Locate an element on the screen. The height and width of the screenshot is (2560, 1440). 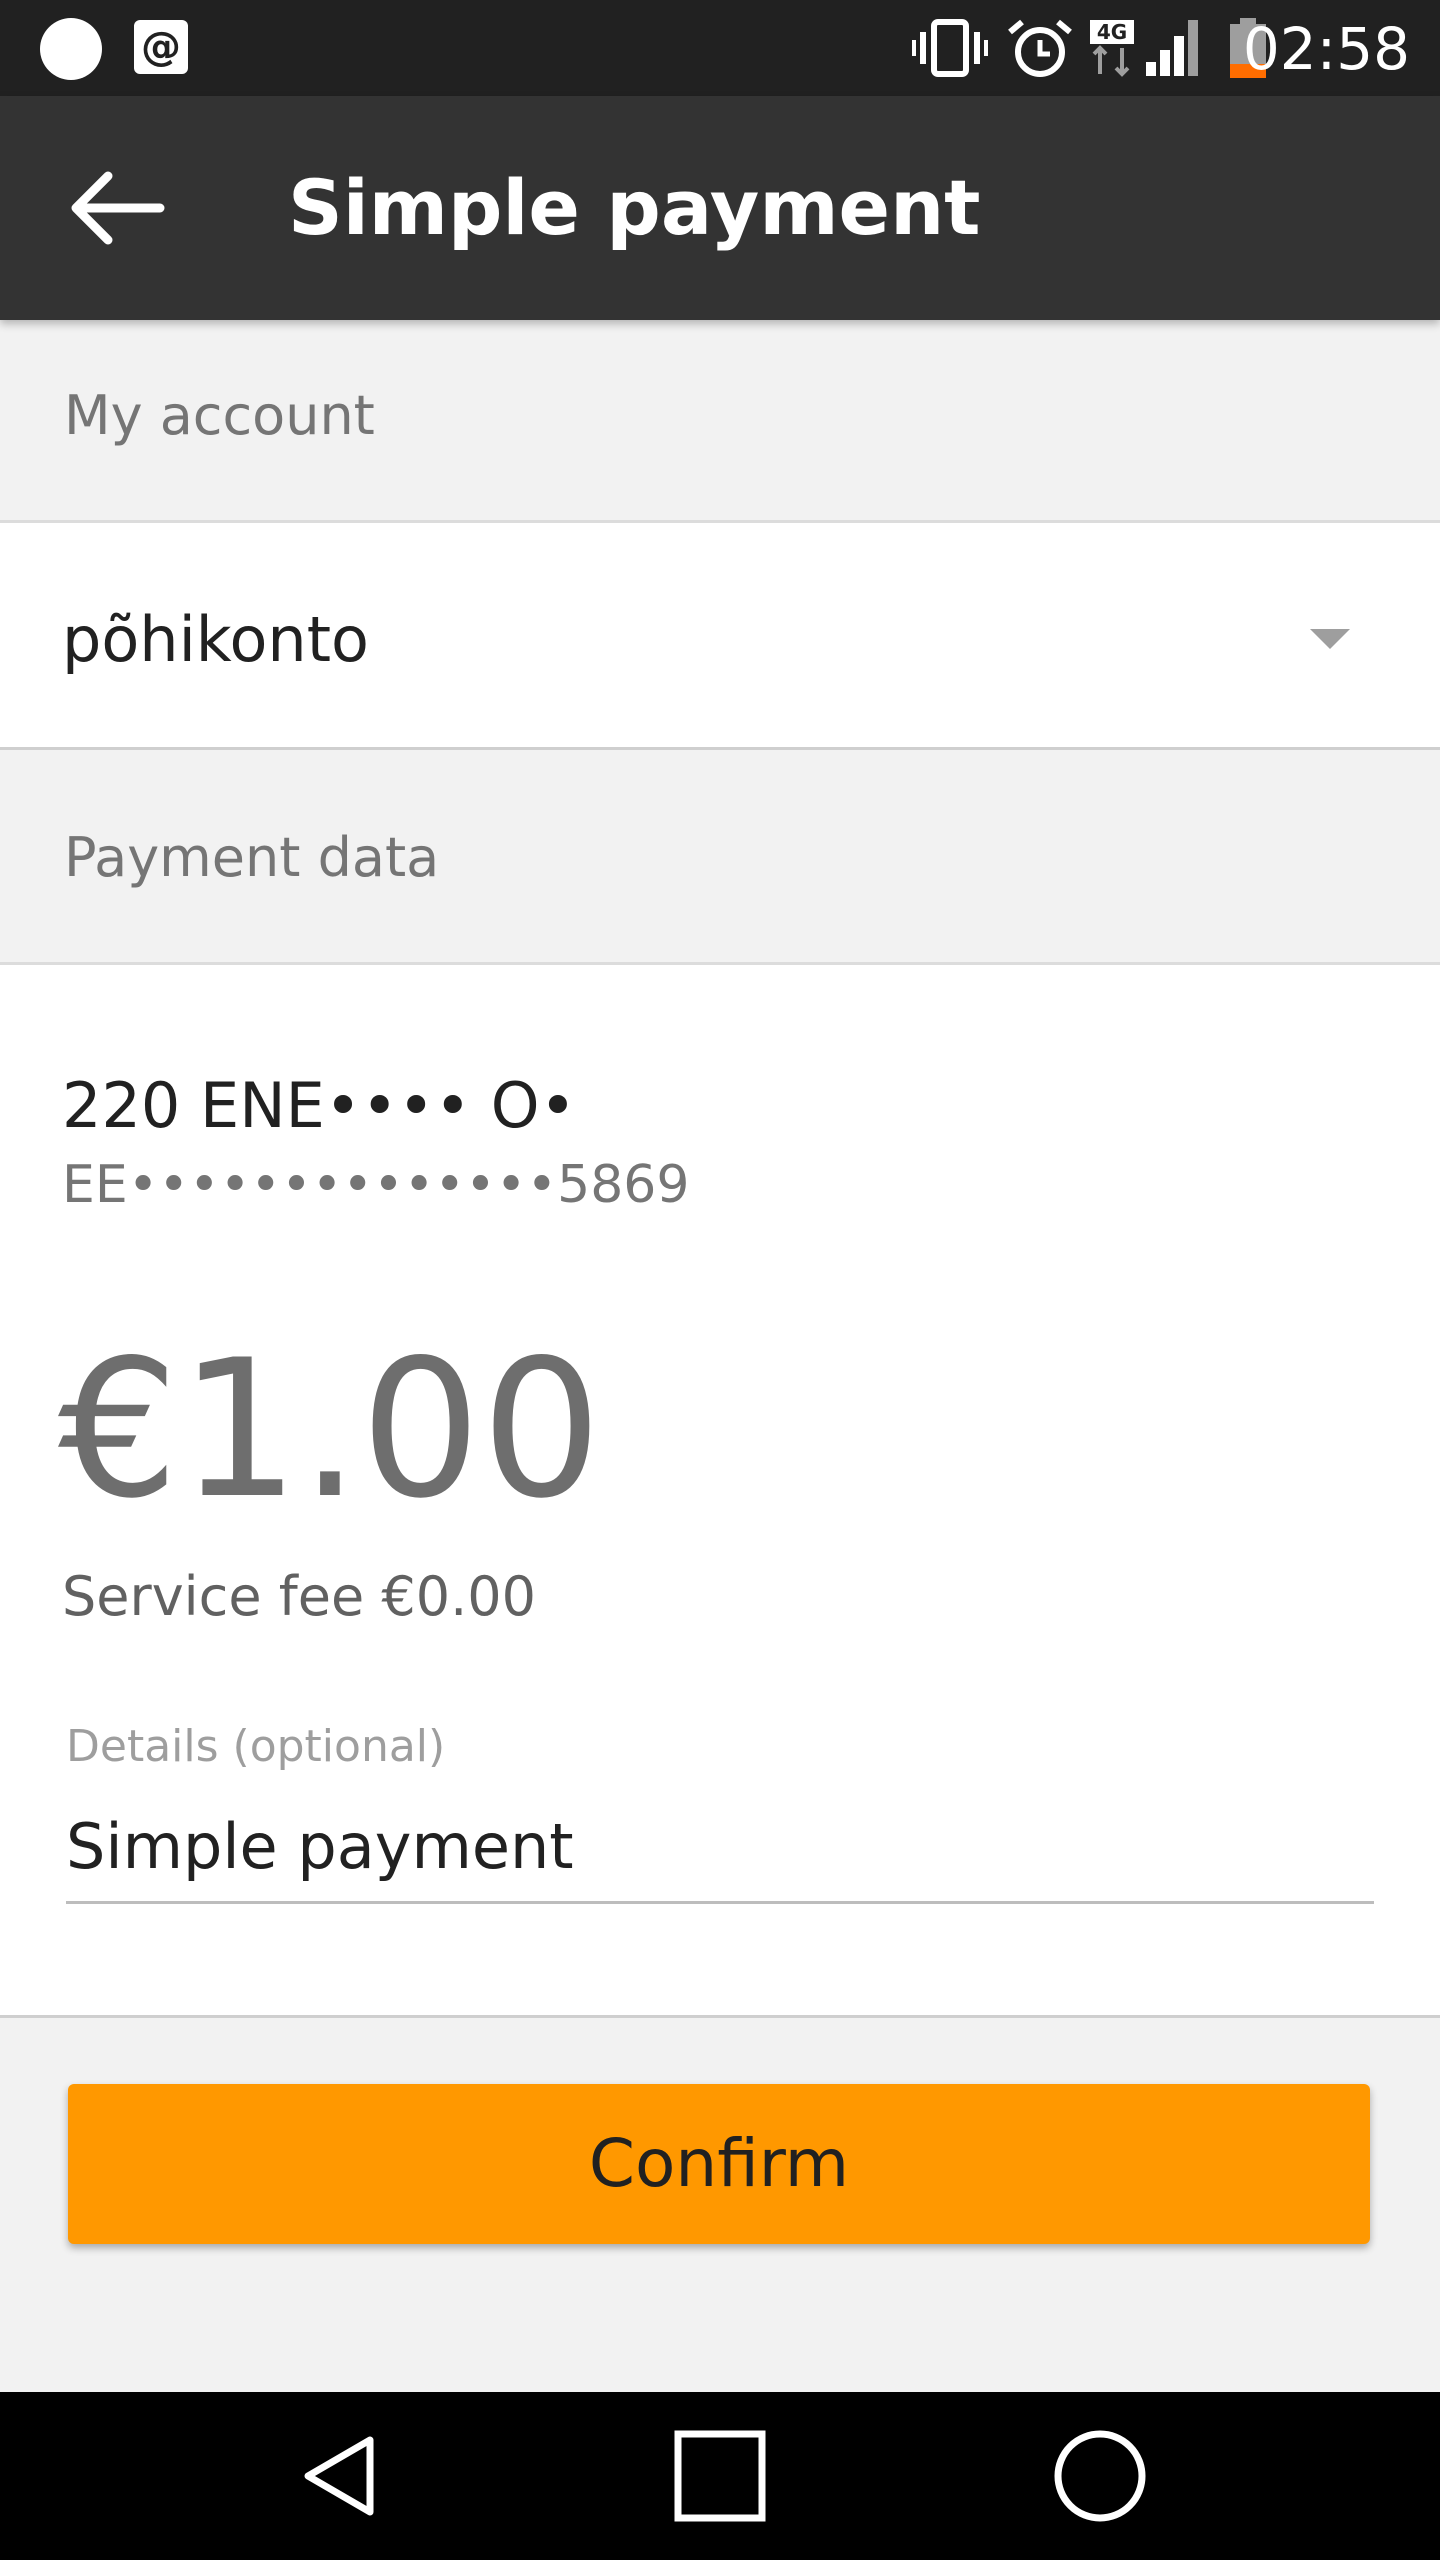
svg-text: 4G is located at coordinates (1112, 32).